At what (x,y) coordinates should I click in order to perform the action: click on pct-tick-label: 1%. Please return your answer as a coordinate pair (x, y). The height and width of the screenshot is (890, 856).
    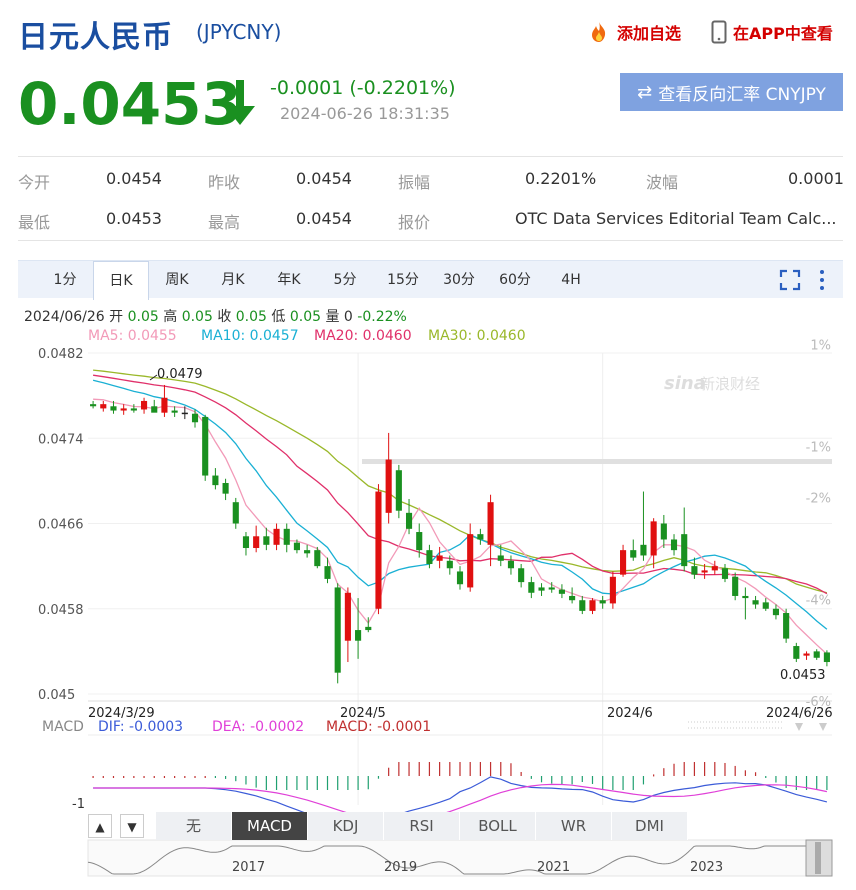
    Looking at the image, I should click on (820, 346).